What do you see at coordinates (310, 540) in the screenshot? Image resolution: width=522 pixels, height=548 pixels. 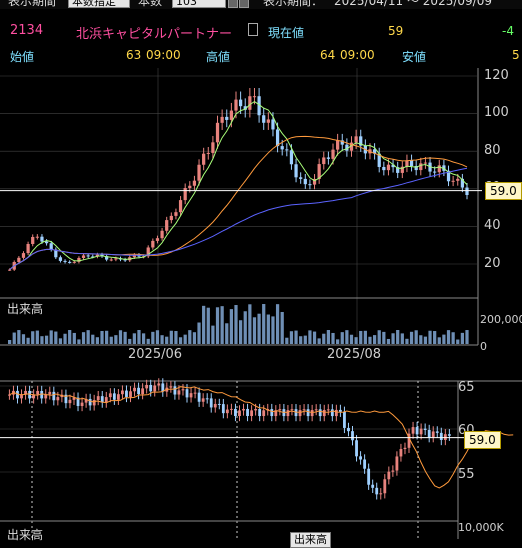 I see `volume-toggle-button: 出来高` at bounding box center [310, 540].